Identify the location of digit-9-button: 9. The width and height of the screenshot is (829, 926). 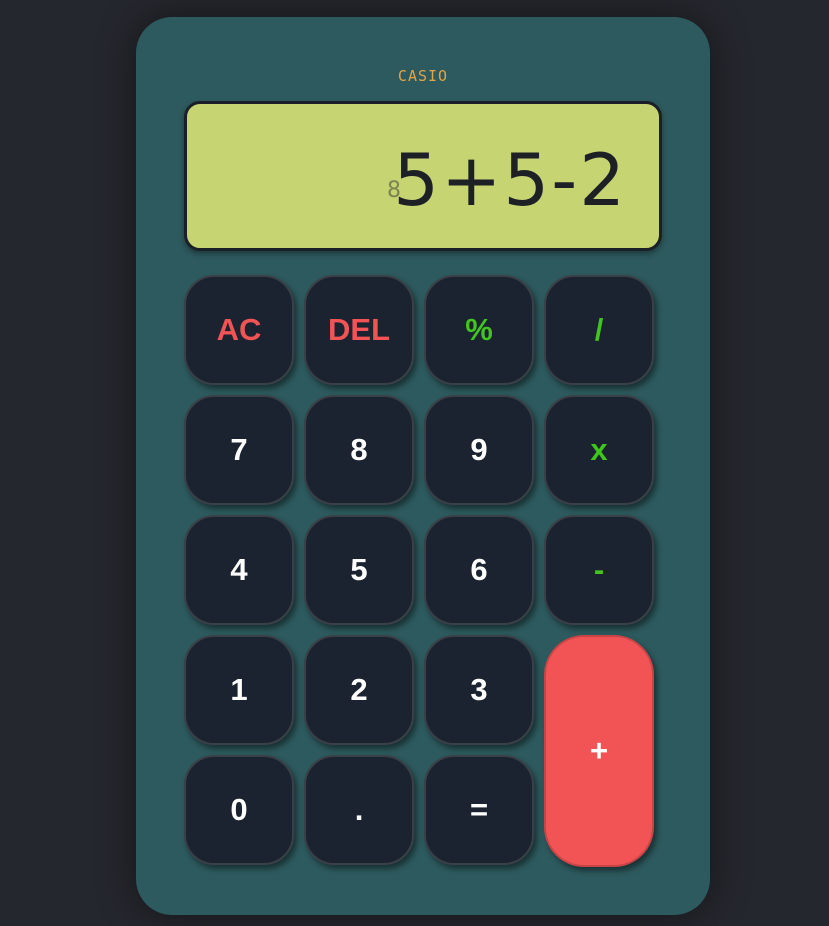
(479, 450).